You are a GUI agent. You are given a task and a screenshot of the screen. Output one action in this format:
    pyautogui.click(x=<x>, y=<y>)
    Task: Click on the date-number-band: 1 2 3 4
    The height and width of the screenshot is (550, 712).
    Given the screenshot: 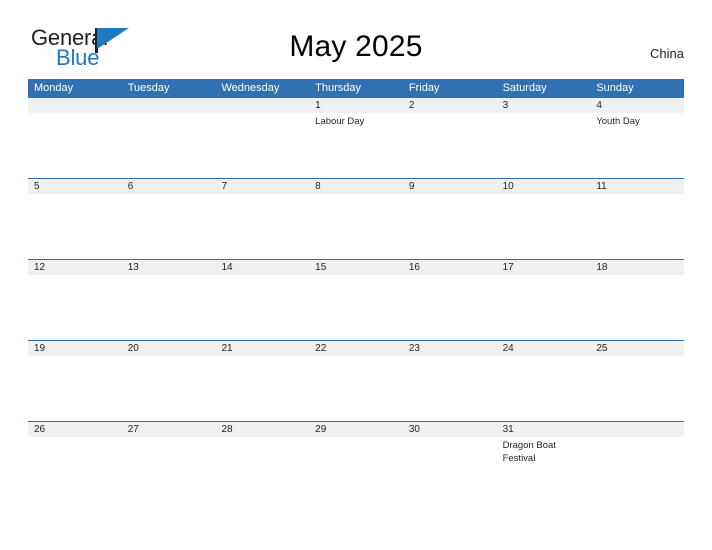 What is the action you would take?
    pyautogui.click(x=356, y=105)
    